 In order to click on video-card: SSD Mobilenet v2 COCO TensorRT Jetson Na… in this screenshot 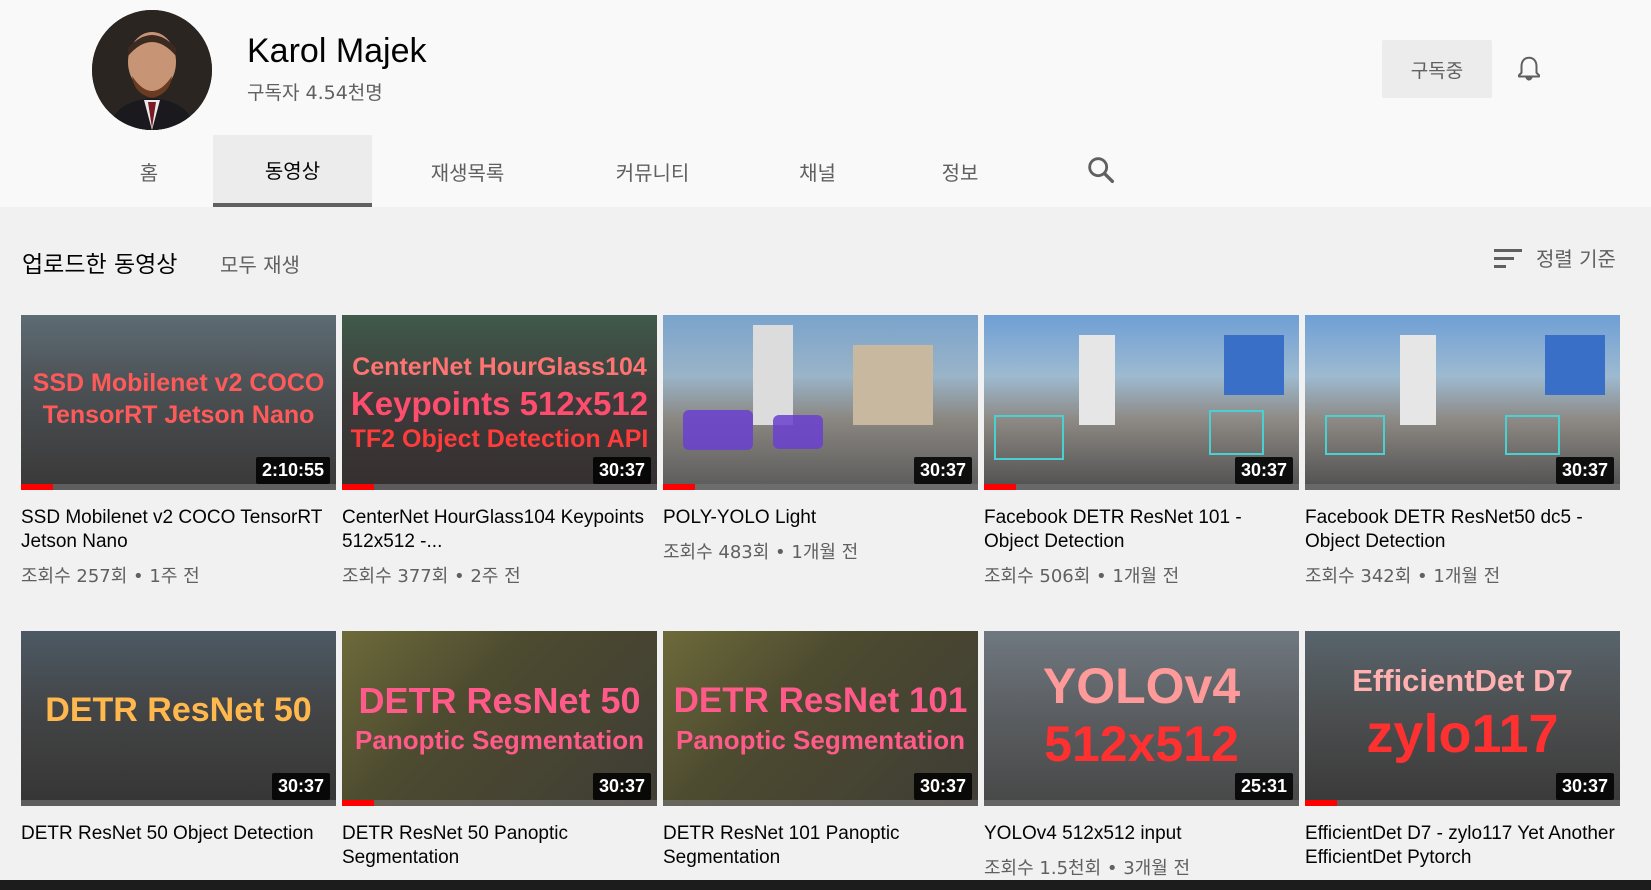, I will do `click(178, 451)`.